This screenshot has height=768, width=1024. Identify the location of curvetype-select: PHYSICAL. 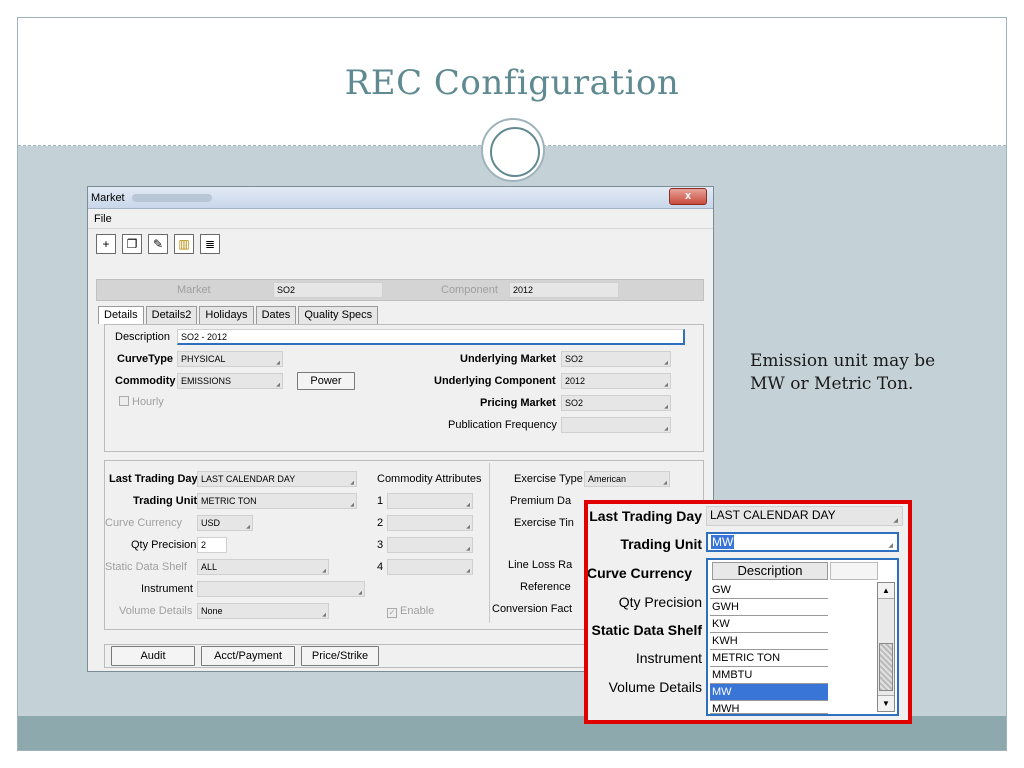
(230, 359).